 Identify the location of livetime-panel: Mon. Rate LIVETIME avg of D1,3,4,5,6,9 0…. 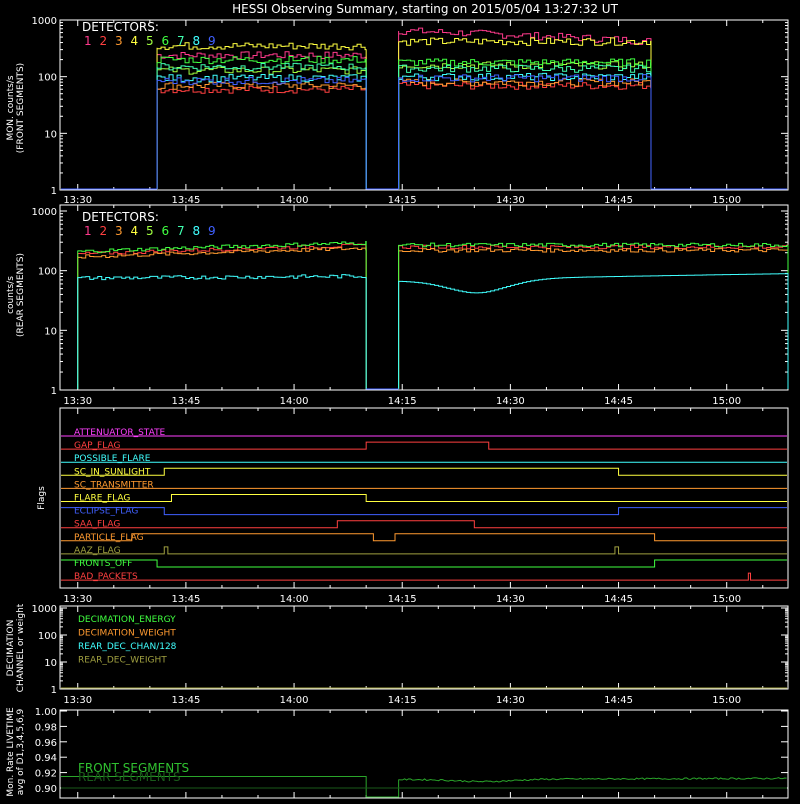
(397, 753).